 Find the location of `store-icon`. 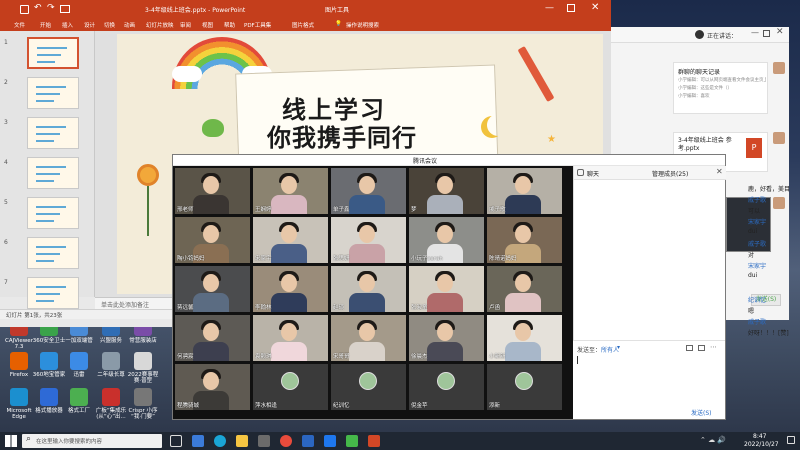

store-icon is located at coordinates (264, 441).